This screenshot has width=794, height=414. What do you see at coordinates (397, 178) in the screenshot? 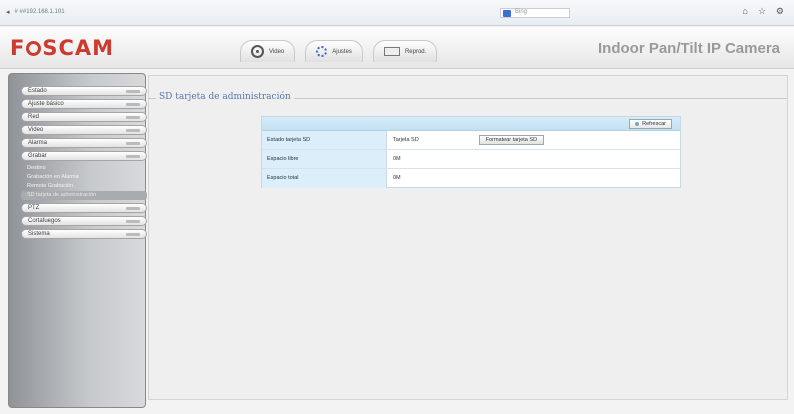
I see `total-space-value: 0M` at bounding box center [397, 178].